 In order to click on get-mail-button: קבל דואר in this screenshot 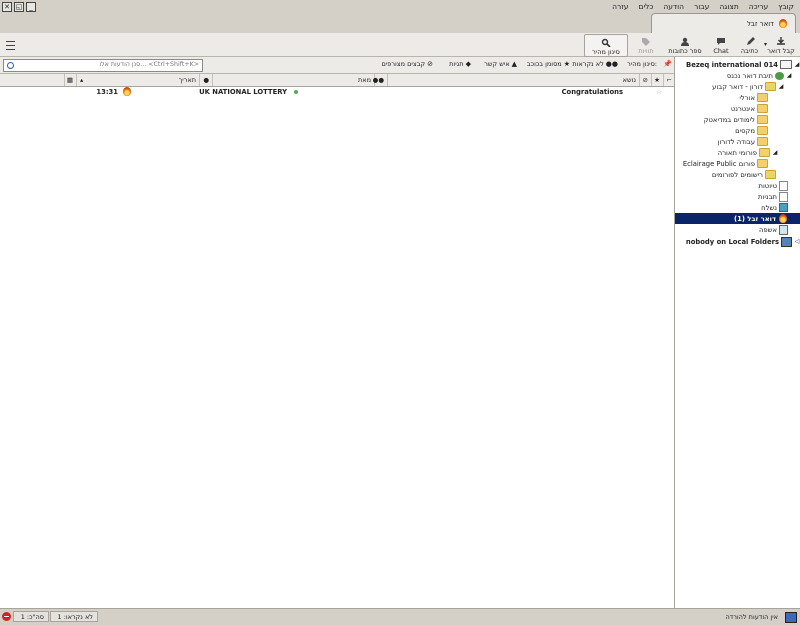, I will do `click(781, 44)`.